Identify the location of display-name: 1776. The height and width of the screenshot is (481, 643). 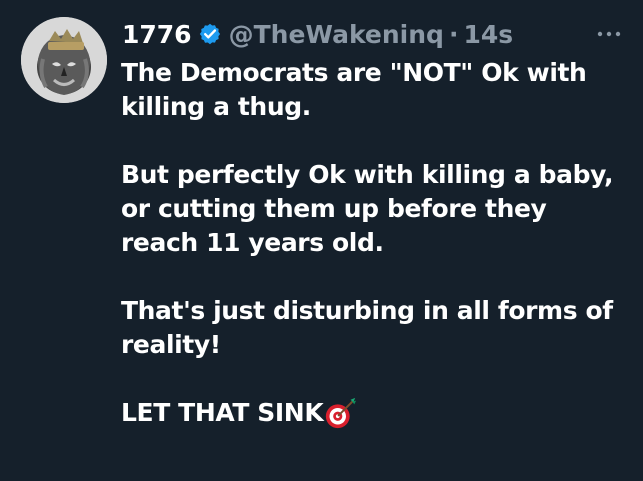
(157, 34).